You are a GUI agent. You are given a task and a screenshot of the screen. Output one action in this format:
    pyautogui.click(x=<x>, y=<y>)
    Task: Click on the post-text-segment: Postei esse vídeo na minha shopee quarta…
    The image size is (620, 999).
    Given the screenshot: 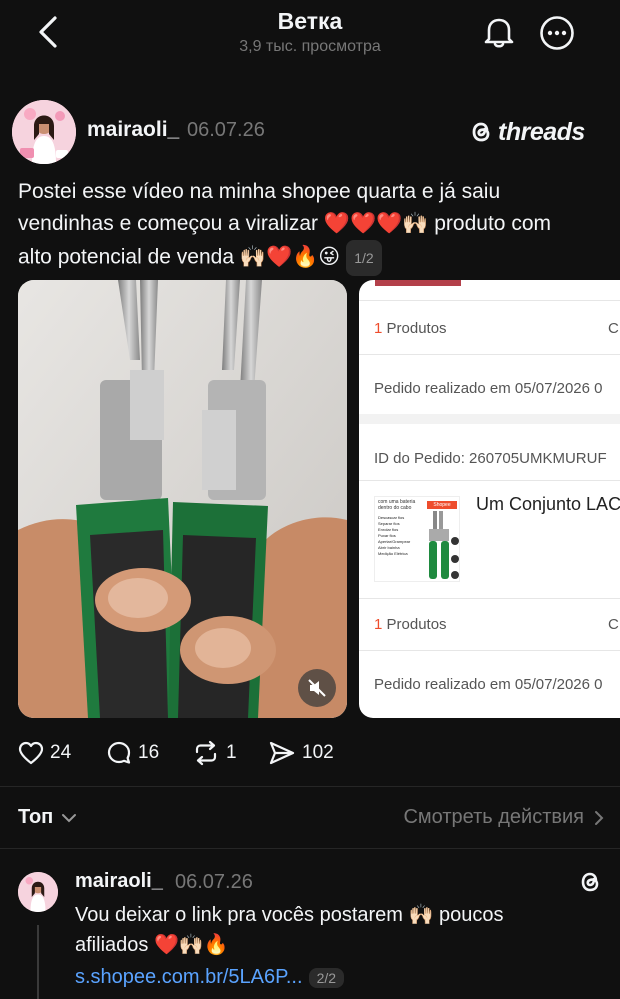 What is the action you would take?
    pyautogui.click(x=259, y=191)
    